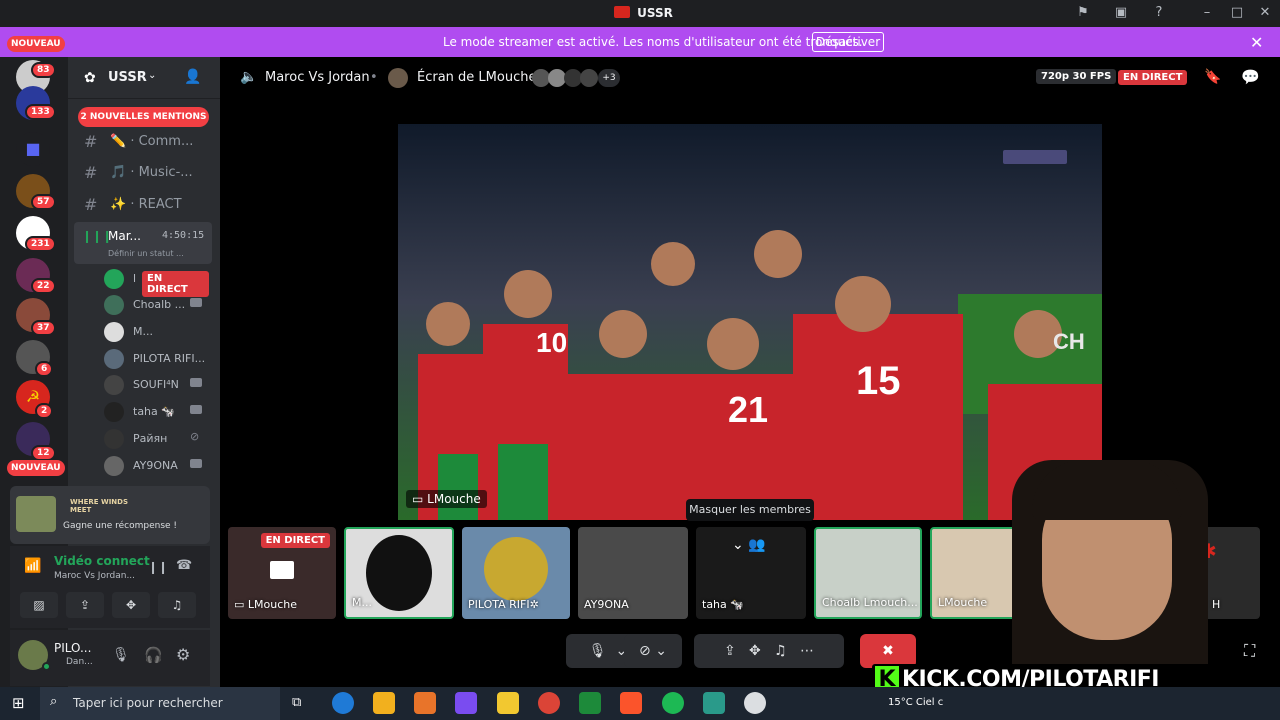 This screenshot has width=1280, height=720. Describe the element at coordinates (384, 703) in the screenshot. I see `store-icon` at that location.